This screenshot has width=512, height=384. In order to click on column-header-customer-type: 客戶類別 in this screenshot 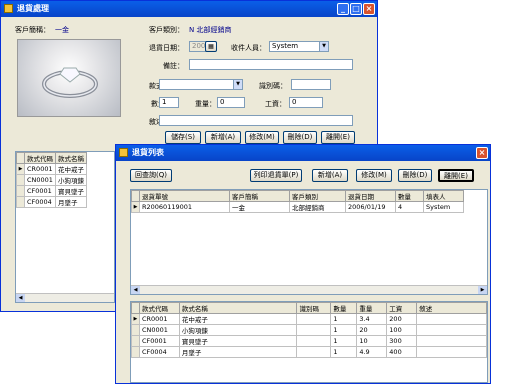, I will do `click(317, 196)`.